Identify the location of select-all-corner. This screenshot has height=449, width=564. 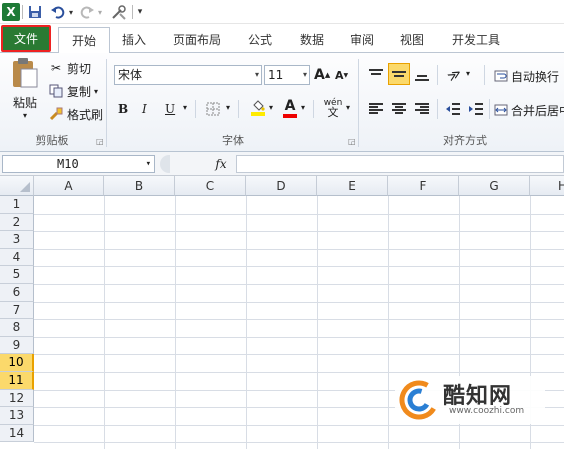
(17, 186).